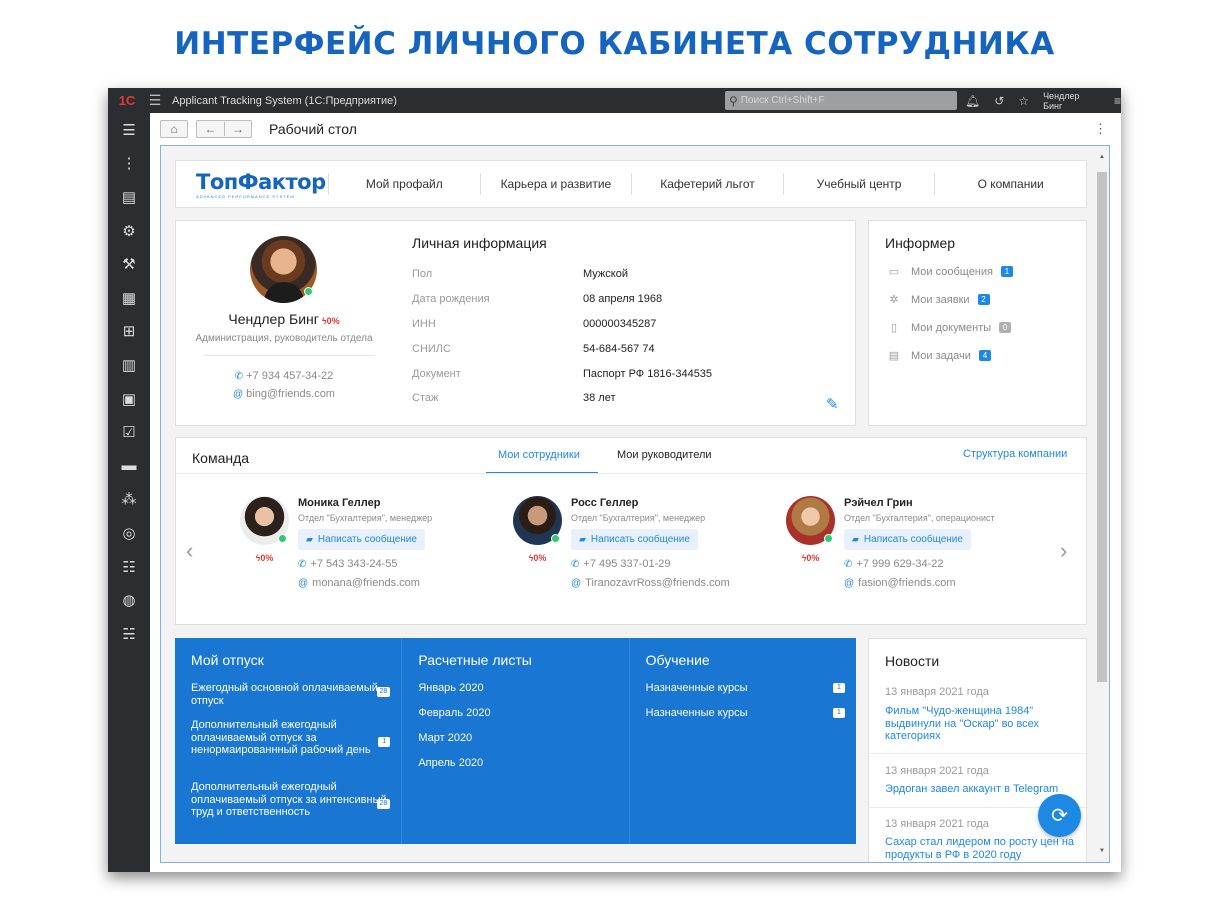 The height and width of the screenshot is (900, 1229). Describe the element at coordinates (339, 503) in the screenshot. I see `member-name: Моника Геллер` at that location.